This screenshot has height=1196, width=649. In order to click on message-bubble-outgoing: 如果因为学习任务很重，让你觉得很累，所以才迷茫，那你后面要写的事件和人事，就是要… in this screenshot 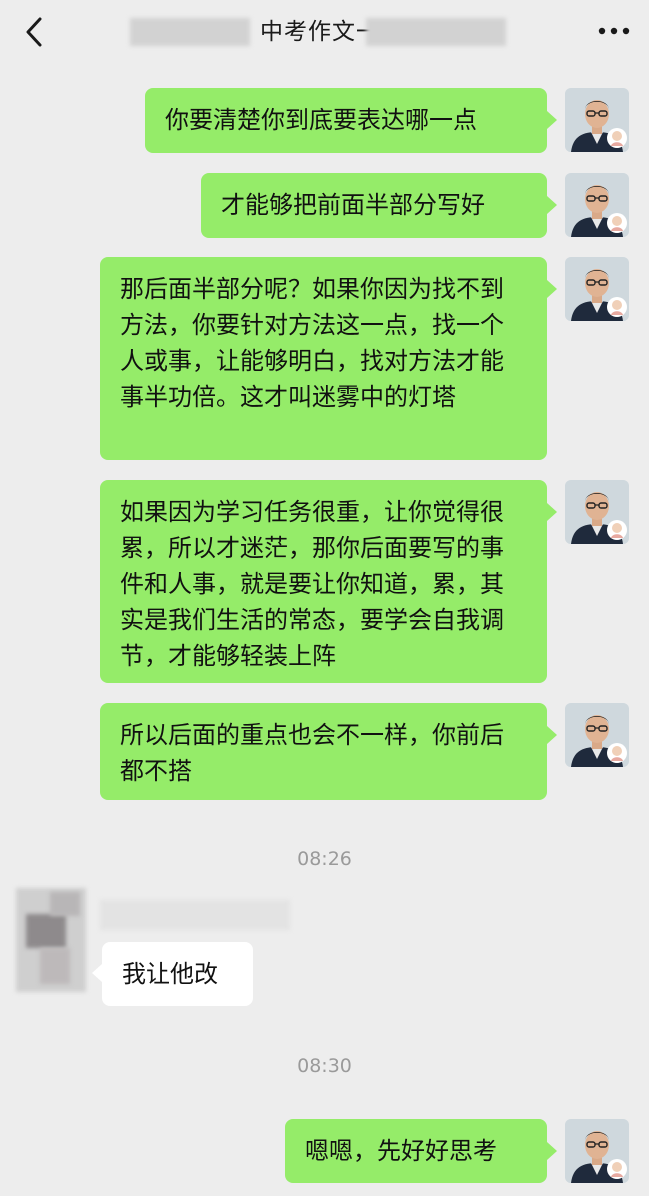, I will do `click(323, 581)`.